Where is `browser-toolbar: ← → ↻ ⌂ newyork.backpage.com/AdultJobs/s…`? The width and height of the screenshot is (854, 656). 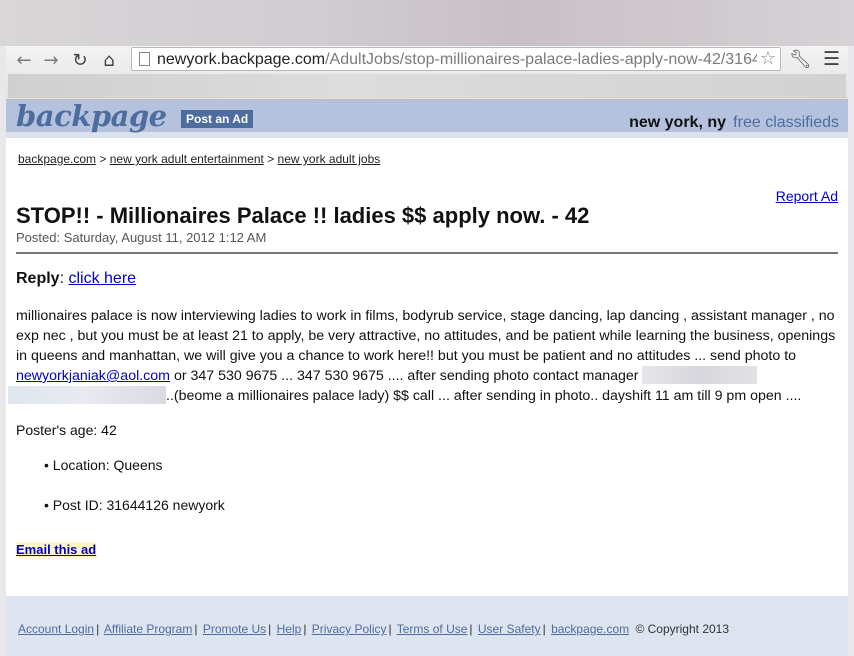 browser-toolbar: ← → ↻ ⌂ newyork.backpage.com/AdultJobs/s… is located at coordinates (427, 73).